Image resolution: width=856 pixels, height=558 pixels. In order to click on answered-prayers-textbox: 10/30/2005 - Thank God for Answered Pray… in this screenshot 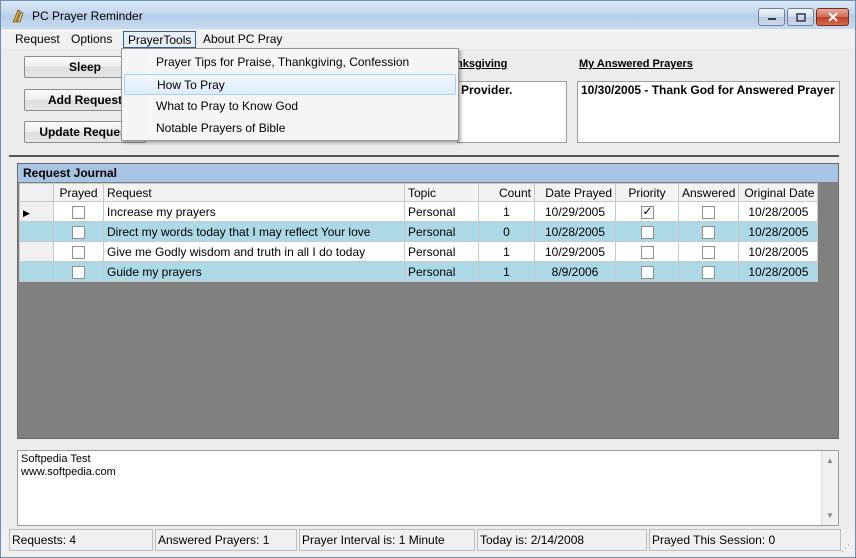, I will do `click(708, 112)`.